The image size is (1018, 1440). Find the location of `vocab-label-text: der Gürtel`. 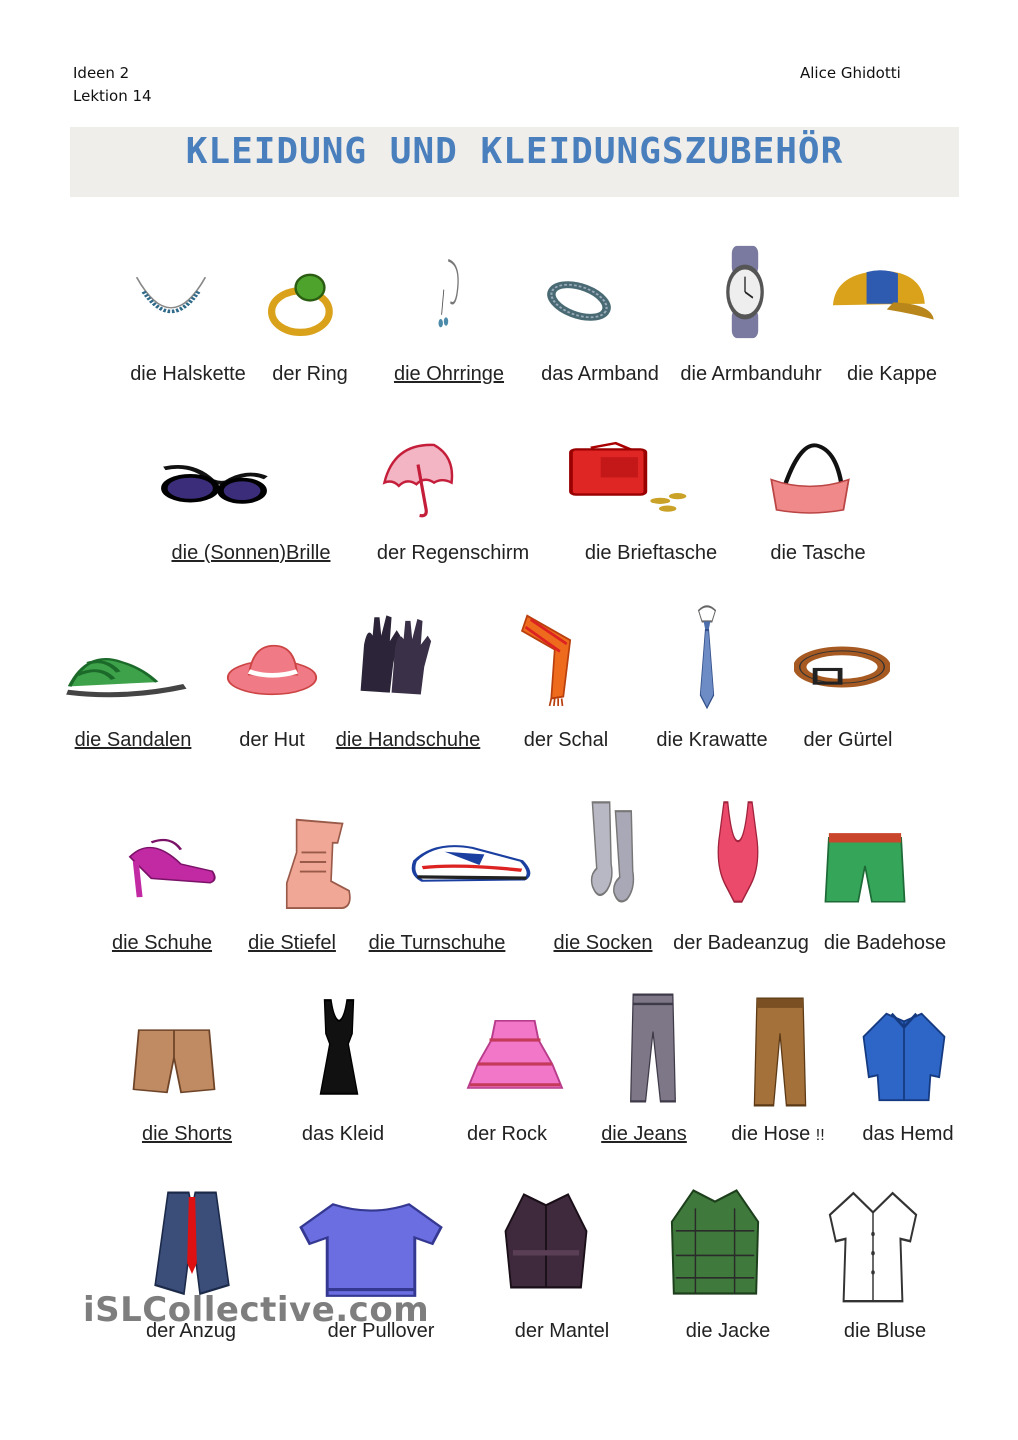

vocab-label-text: der Gürtel is located at coordinates (848, 740).